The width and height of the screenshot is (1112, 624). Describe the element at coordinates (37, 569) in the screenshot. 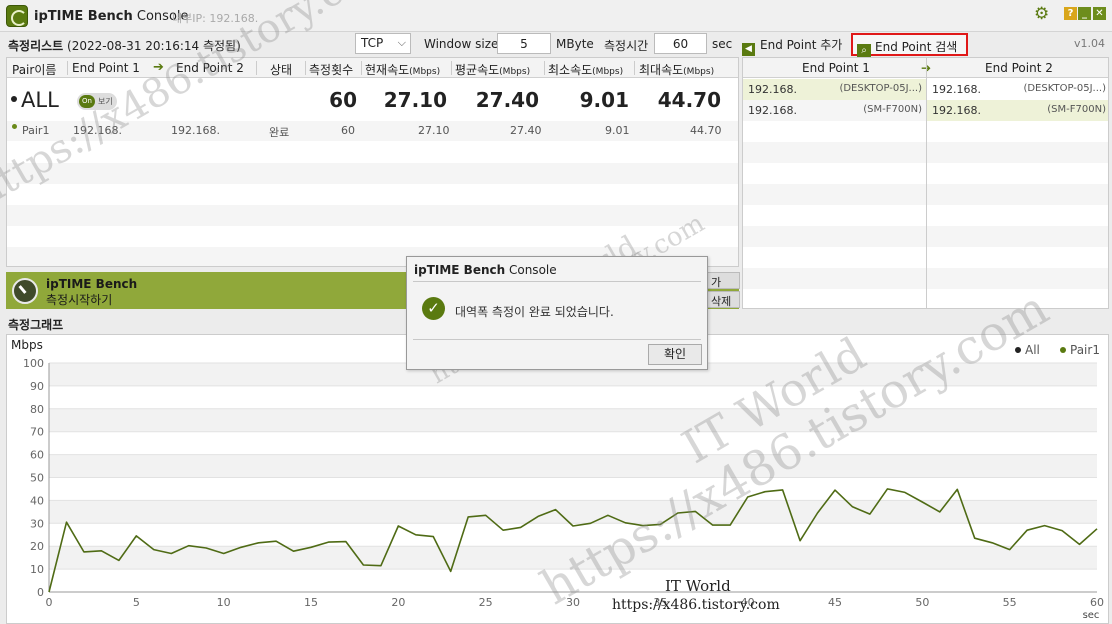

I see `y-tick-label: 10` at that location.